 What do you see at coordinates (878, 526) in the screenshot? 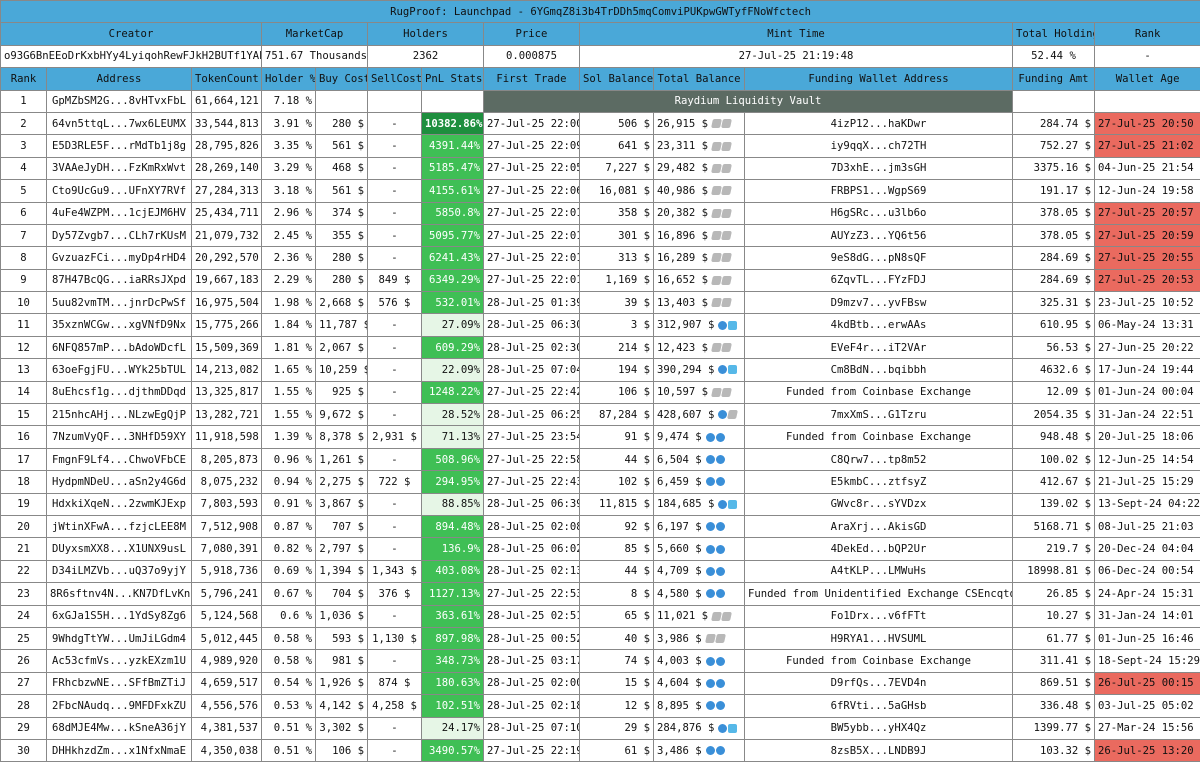
I see `funding-wallet-cell: AraXrj...AkisGD` at bounding box center [878, 526].